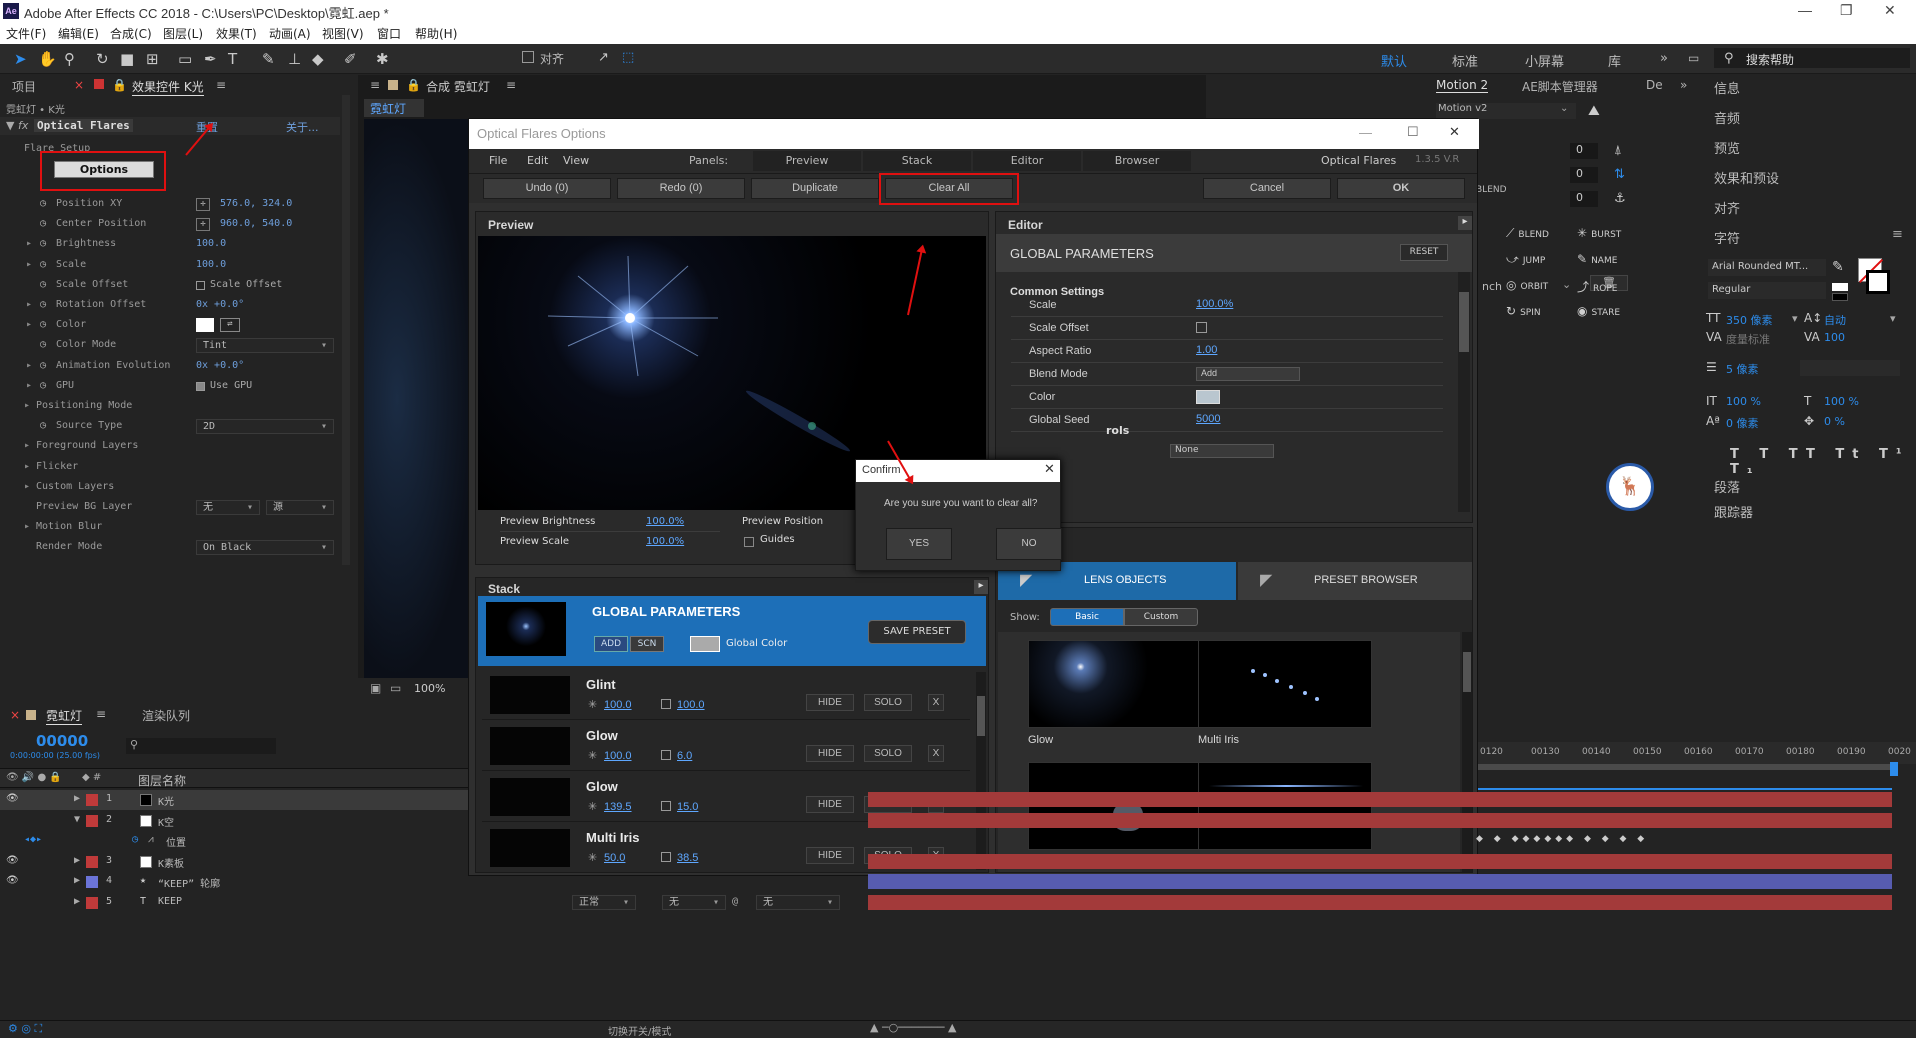 The width and height of the screenshot is (1916, 1038). What do you see at coordinates (1840, 297) in the screenshot?
I see `black-swatch` at bounding box center [1840, 297].